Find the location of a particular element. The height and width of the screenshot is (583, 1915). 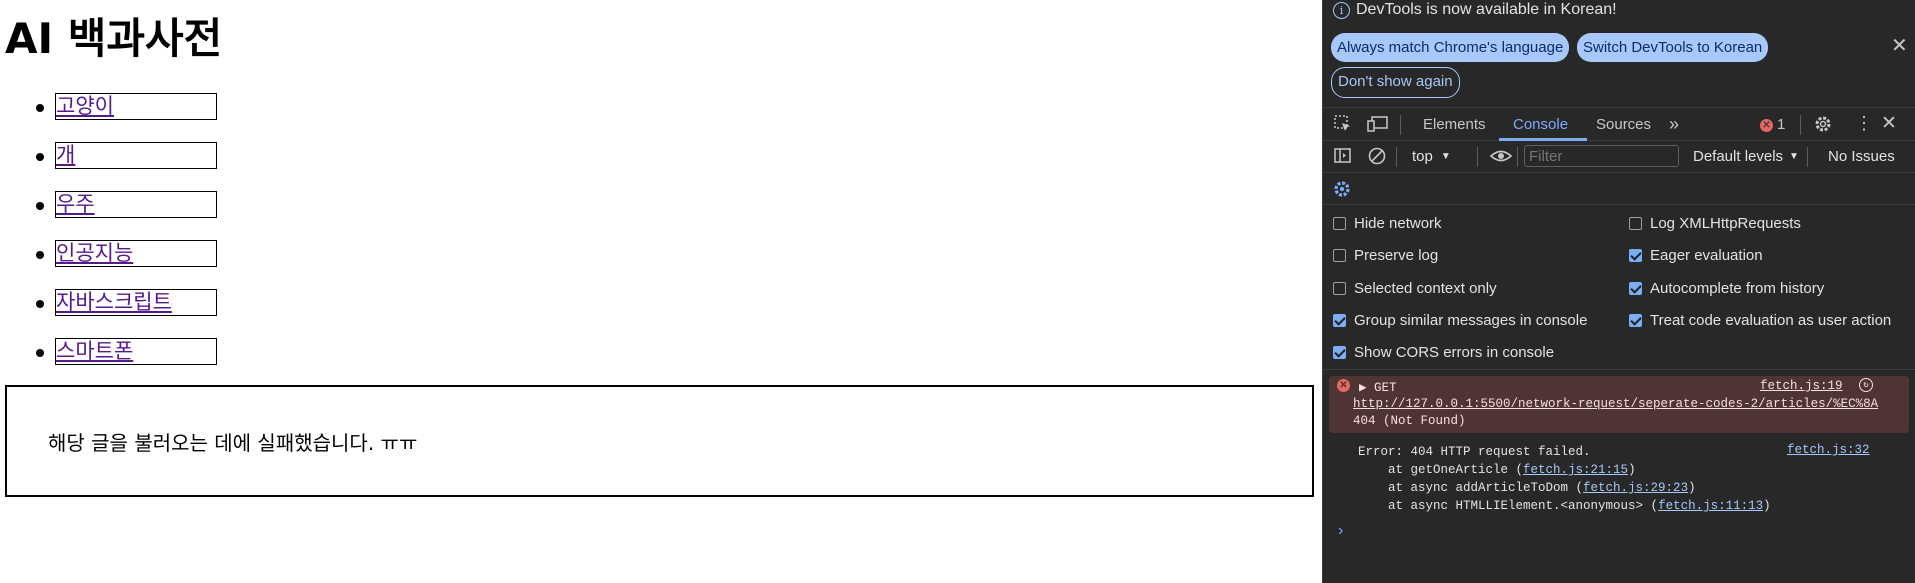

settings-gear-icon is located at coordinates (1823, 126).